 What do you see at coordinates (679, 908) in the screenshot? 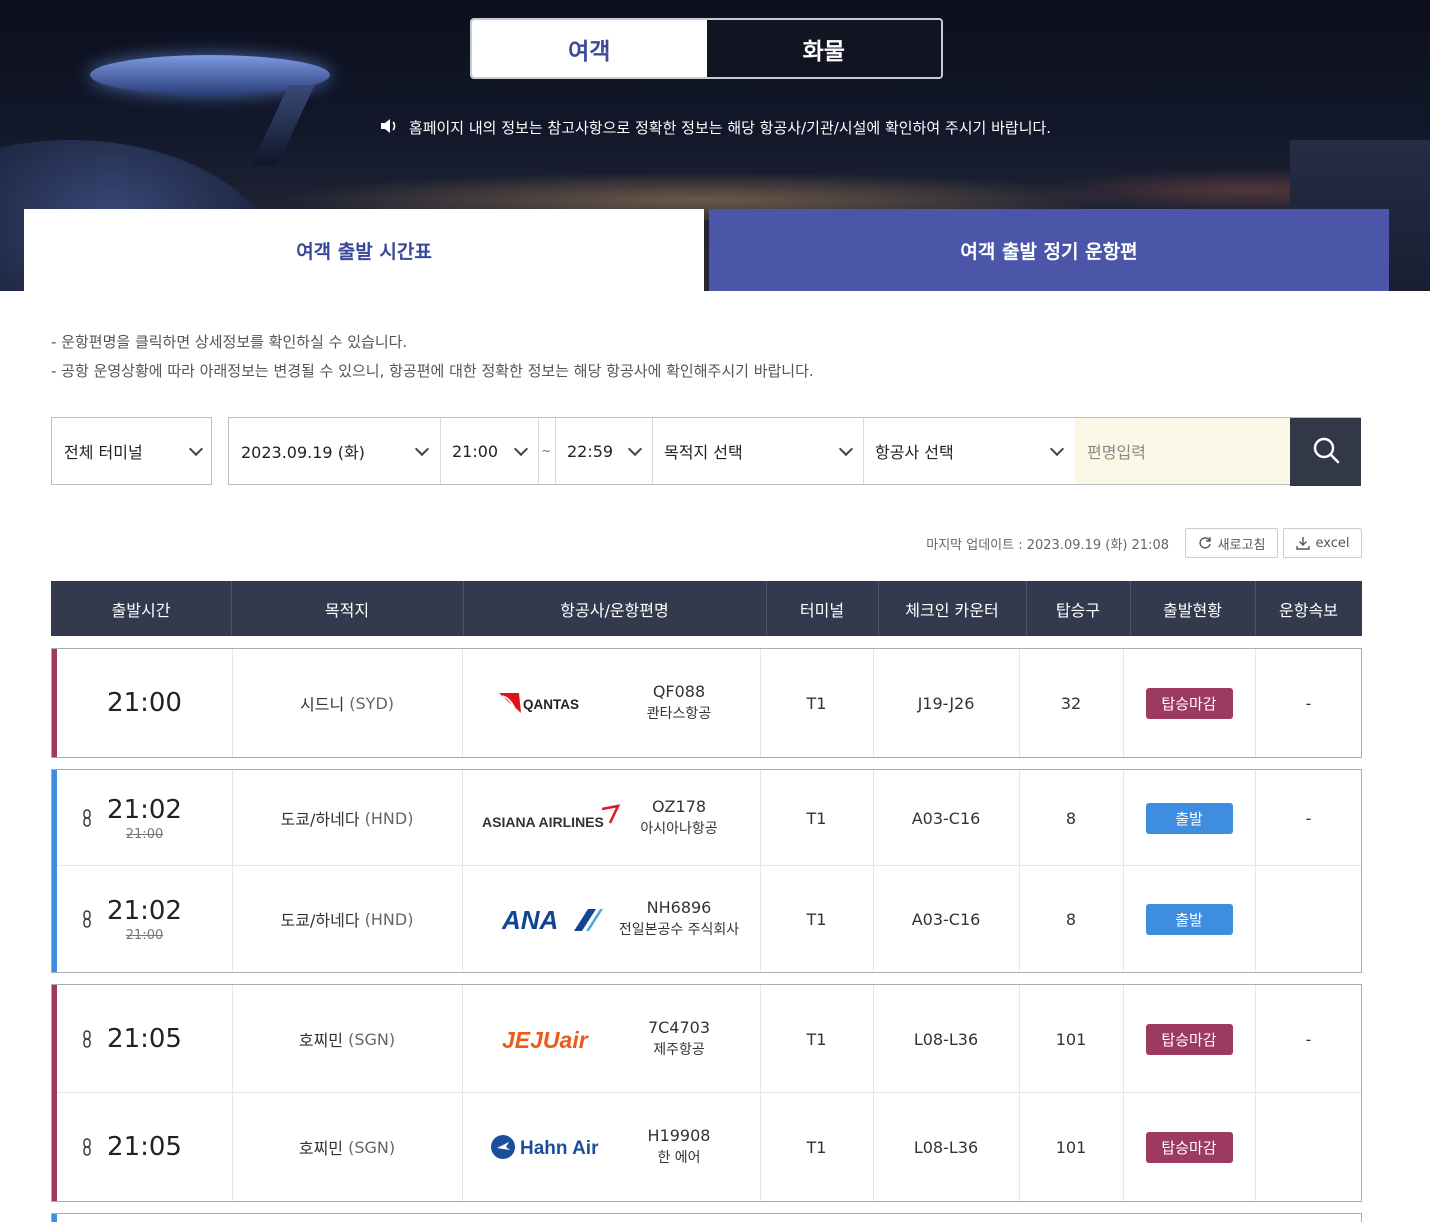
I see `flight-number: NH6896` at bounding box center [679, 908].